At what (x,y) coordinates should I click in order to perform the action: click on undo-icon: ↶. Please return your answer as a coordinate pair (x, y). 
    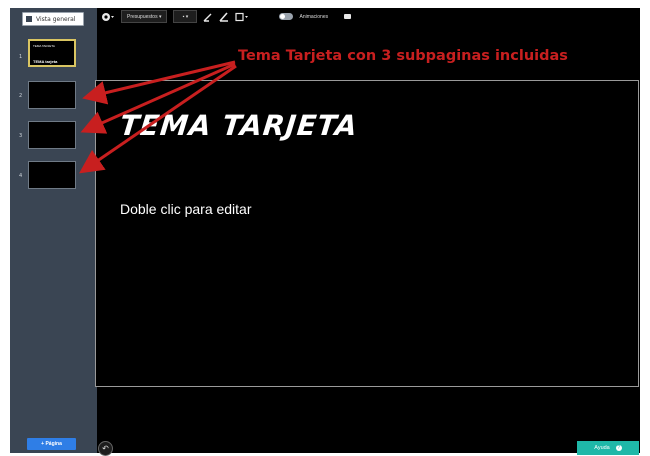
    Looking at the image, I should click on (105, 448).